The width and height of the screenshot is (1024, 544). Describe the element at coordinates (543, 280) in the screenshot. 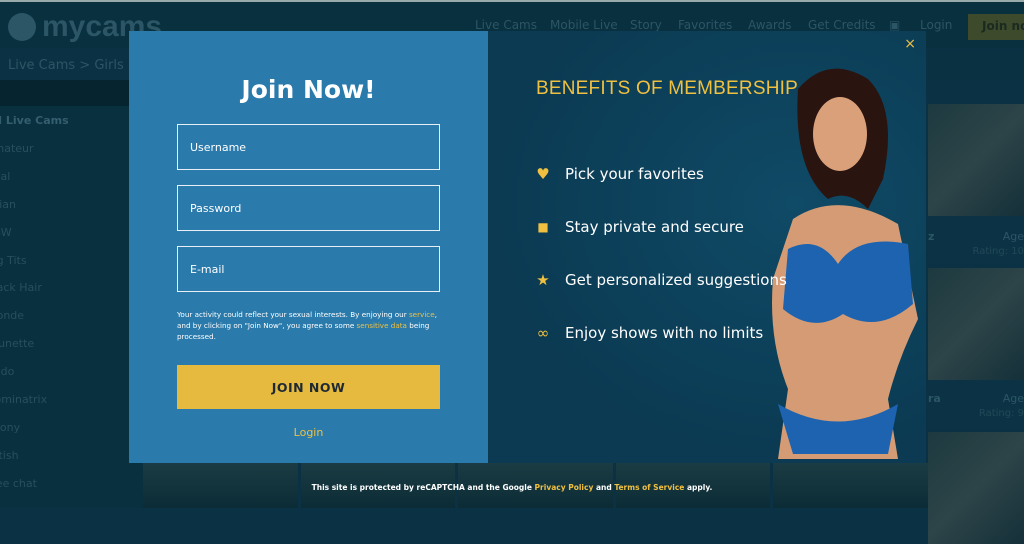

I see `star-icon: ★` at that location.